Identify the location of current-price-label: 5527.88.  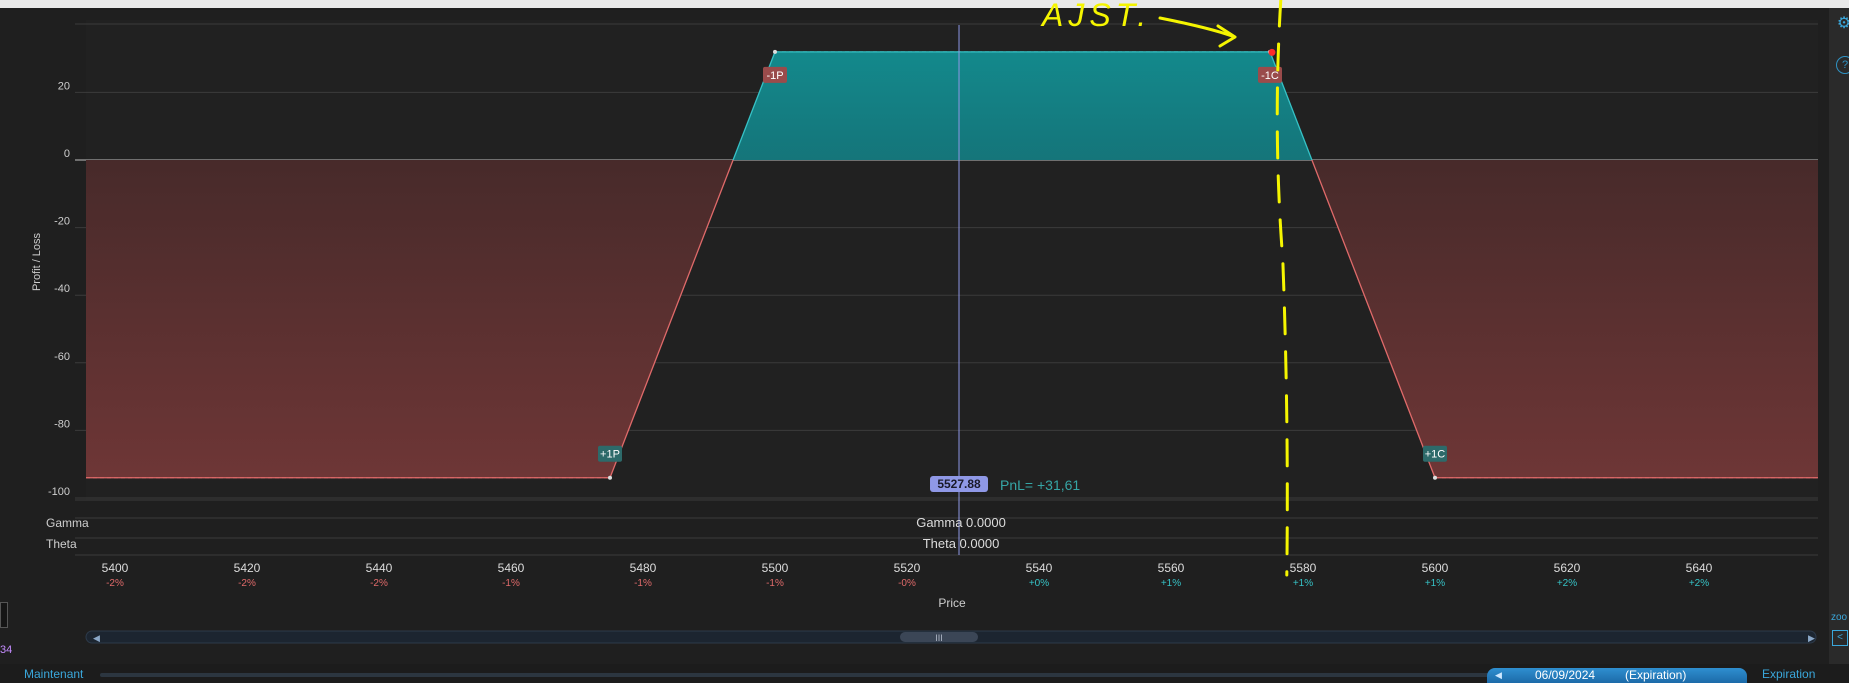
(959, 484).